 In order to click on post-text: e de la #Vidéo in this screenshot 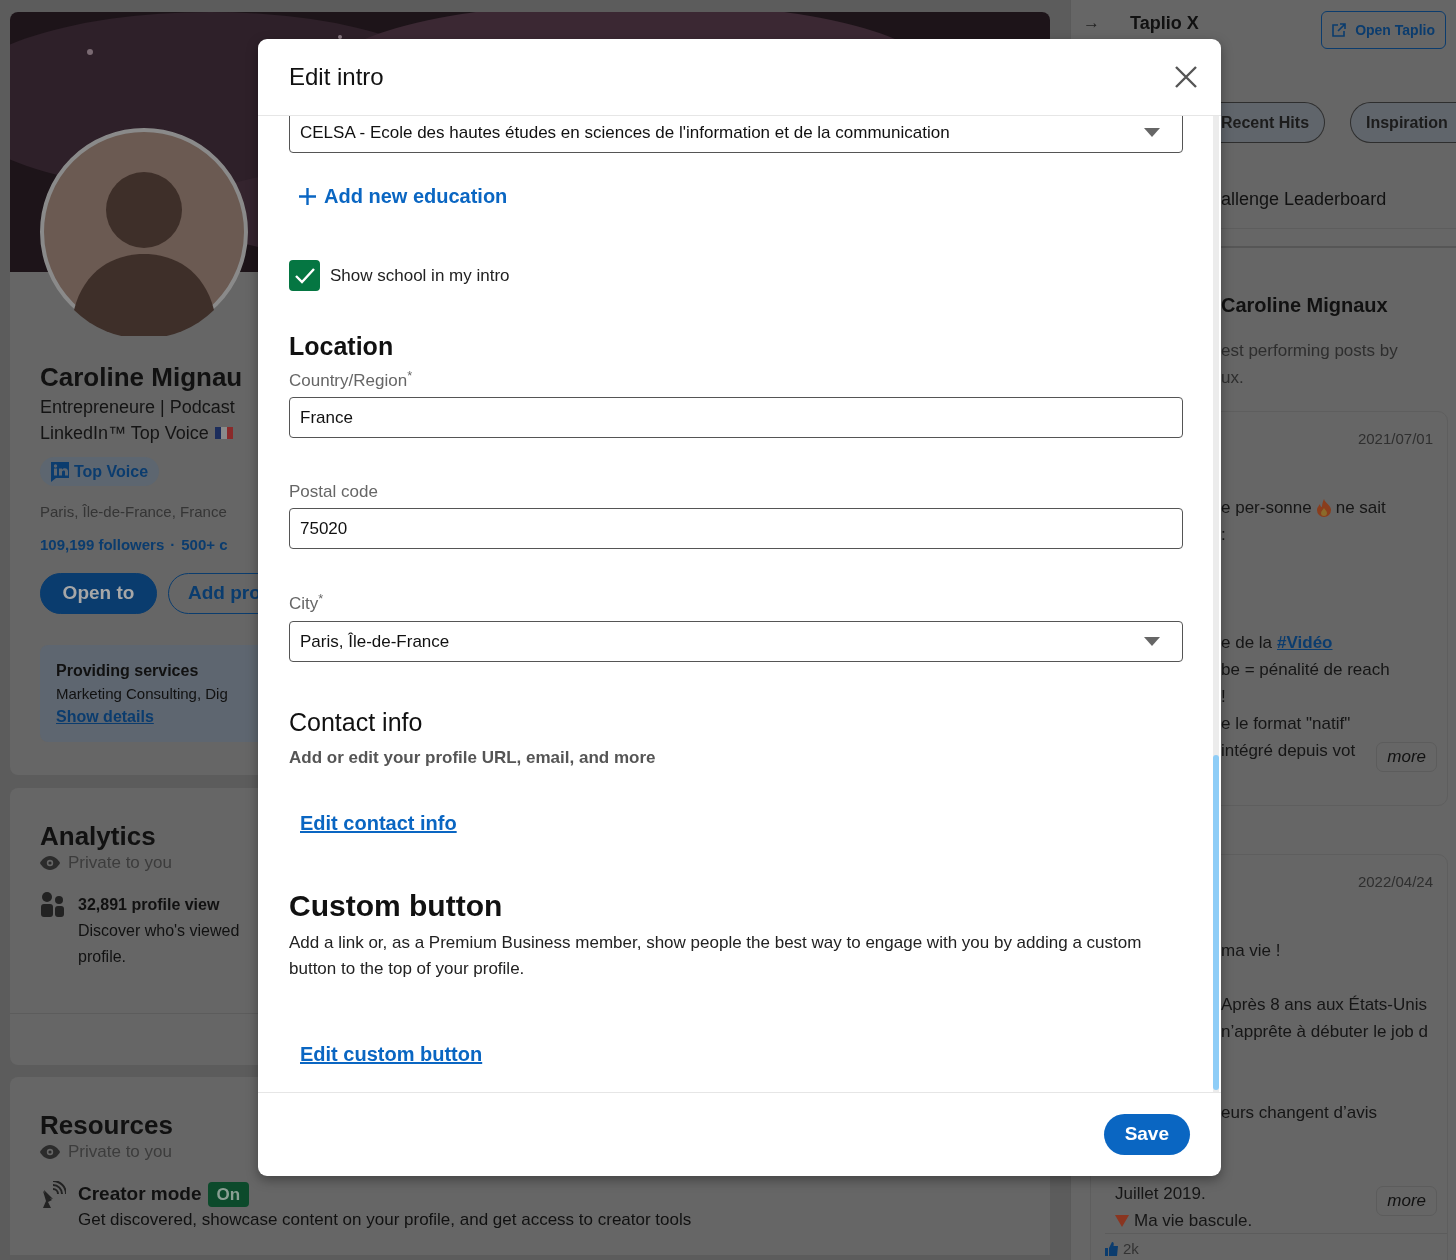, I will do `click(1277, 642)`.